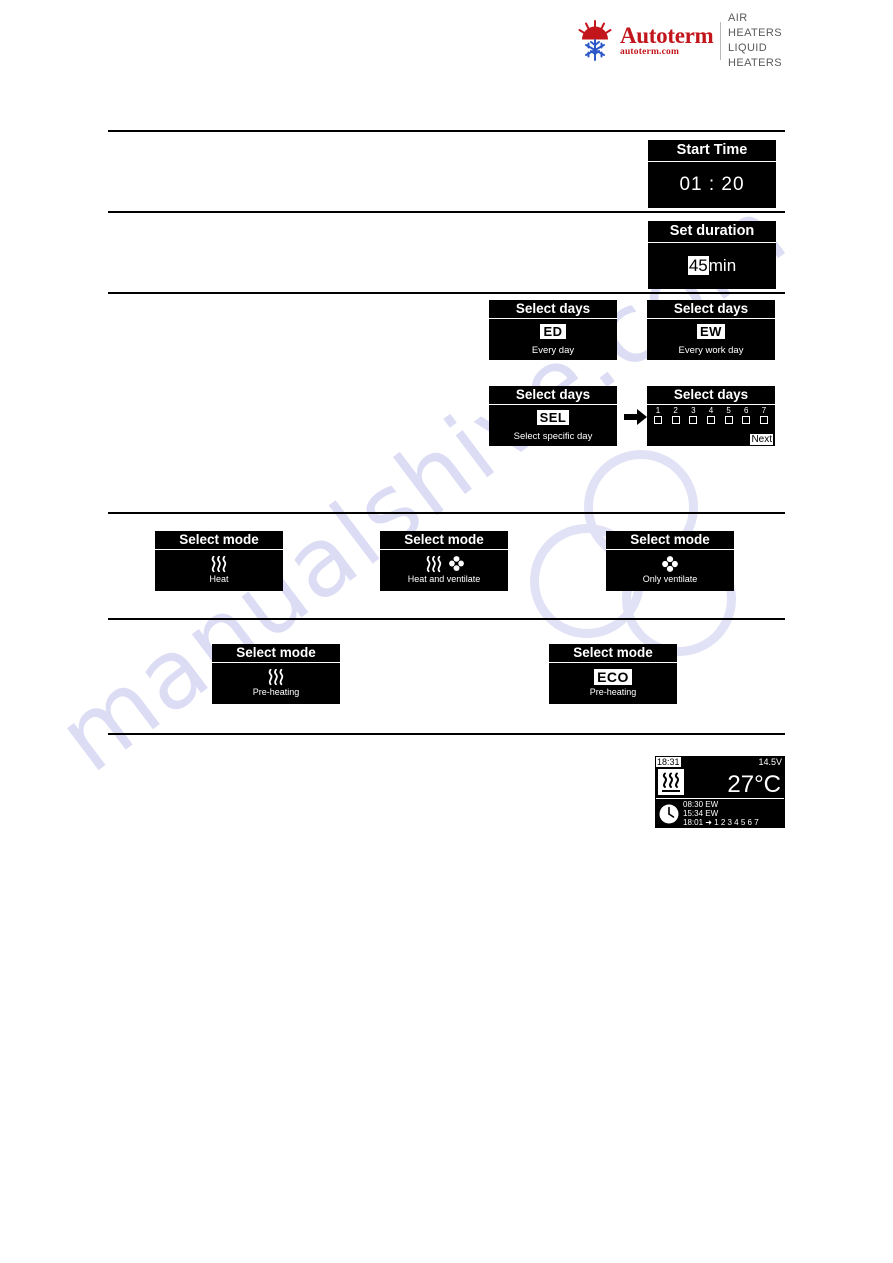  I want to click on logo-tagline-line2: LIQUID HEATERS, so click(755, 55).